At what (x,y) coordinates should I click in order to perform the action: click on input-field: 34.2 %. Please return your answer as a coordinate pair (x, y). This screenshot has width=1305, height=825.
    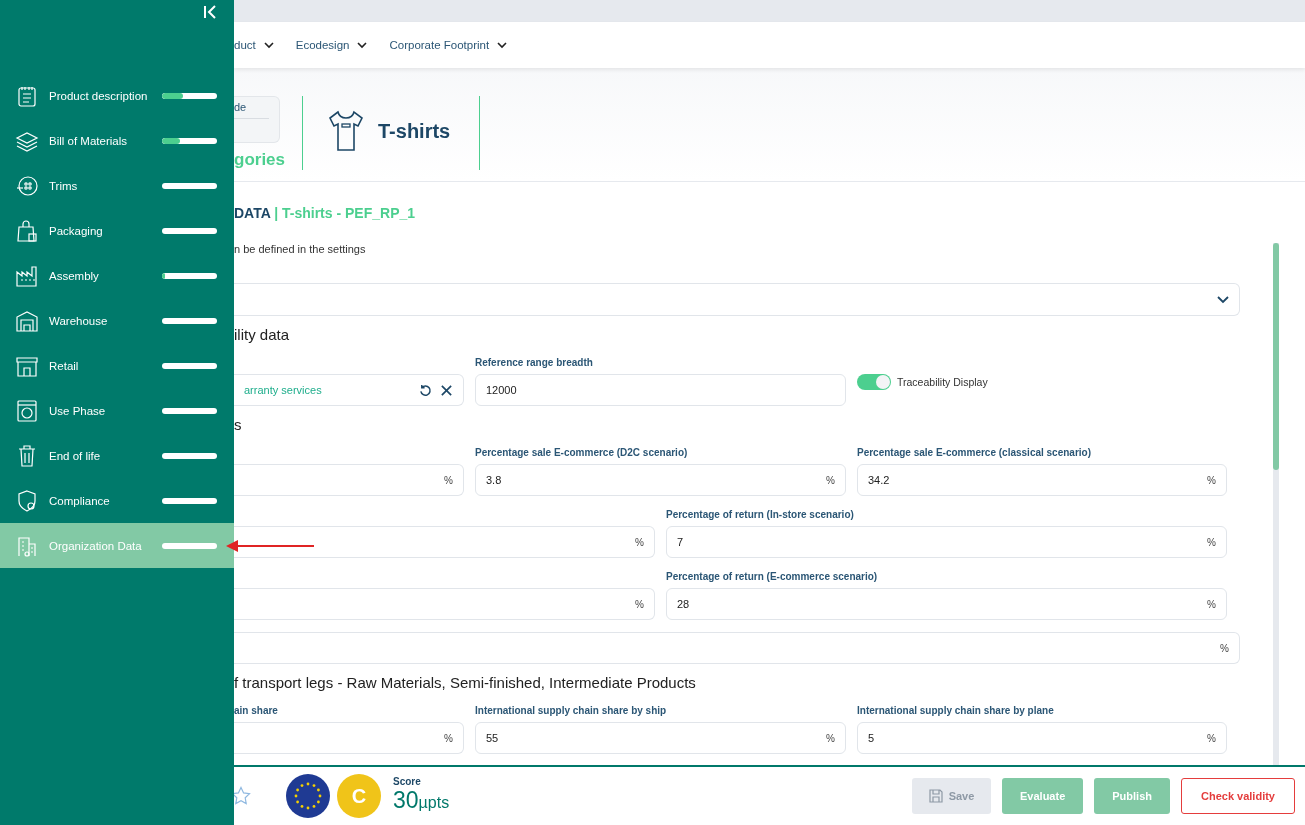
    Looking at the image, I should click on (1042, 480).